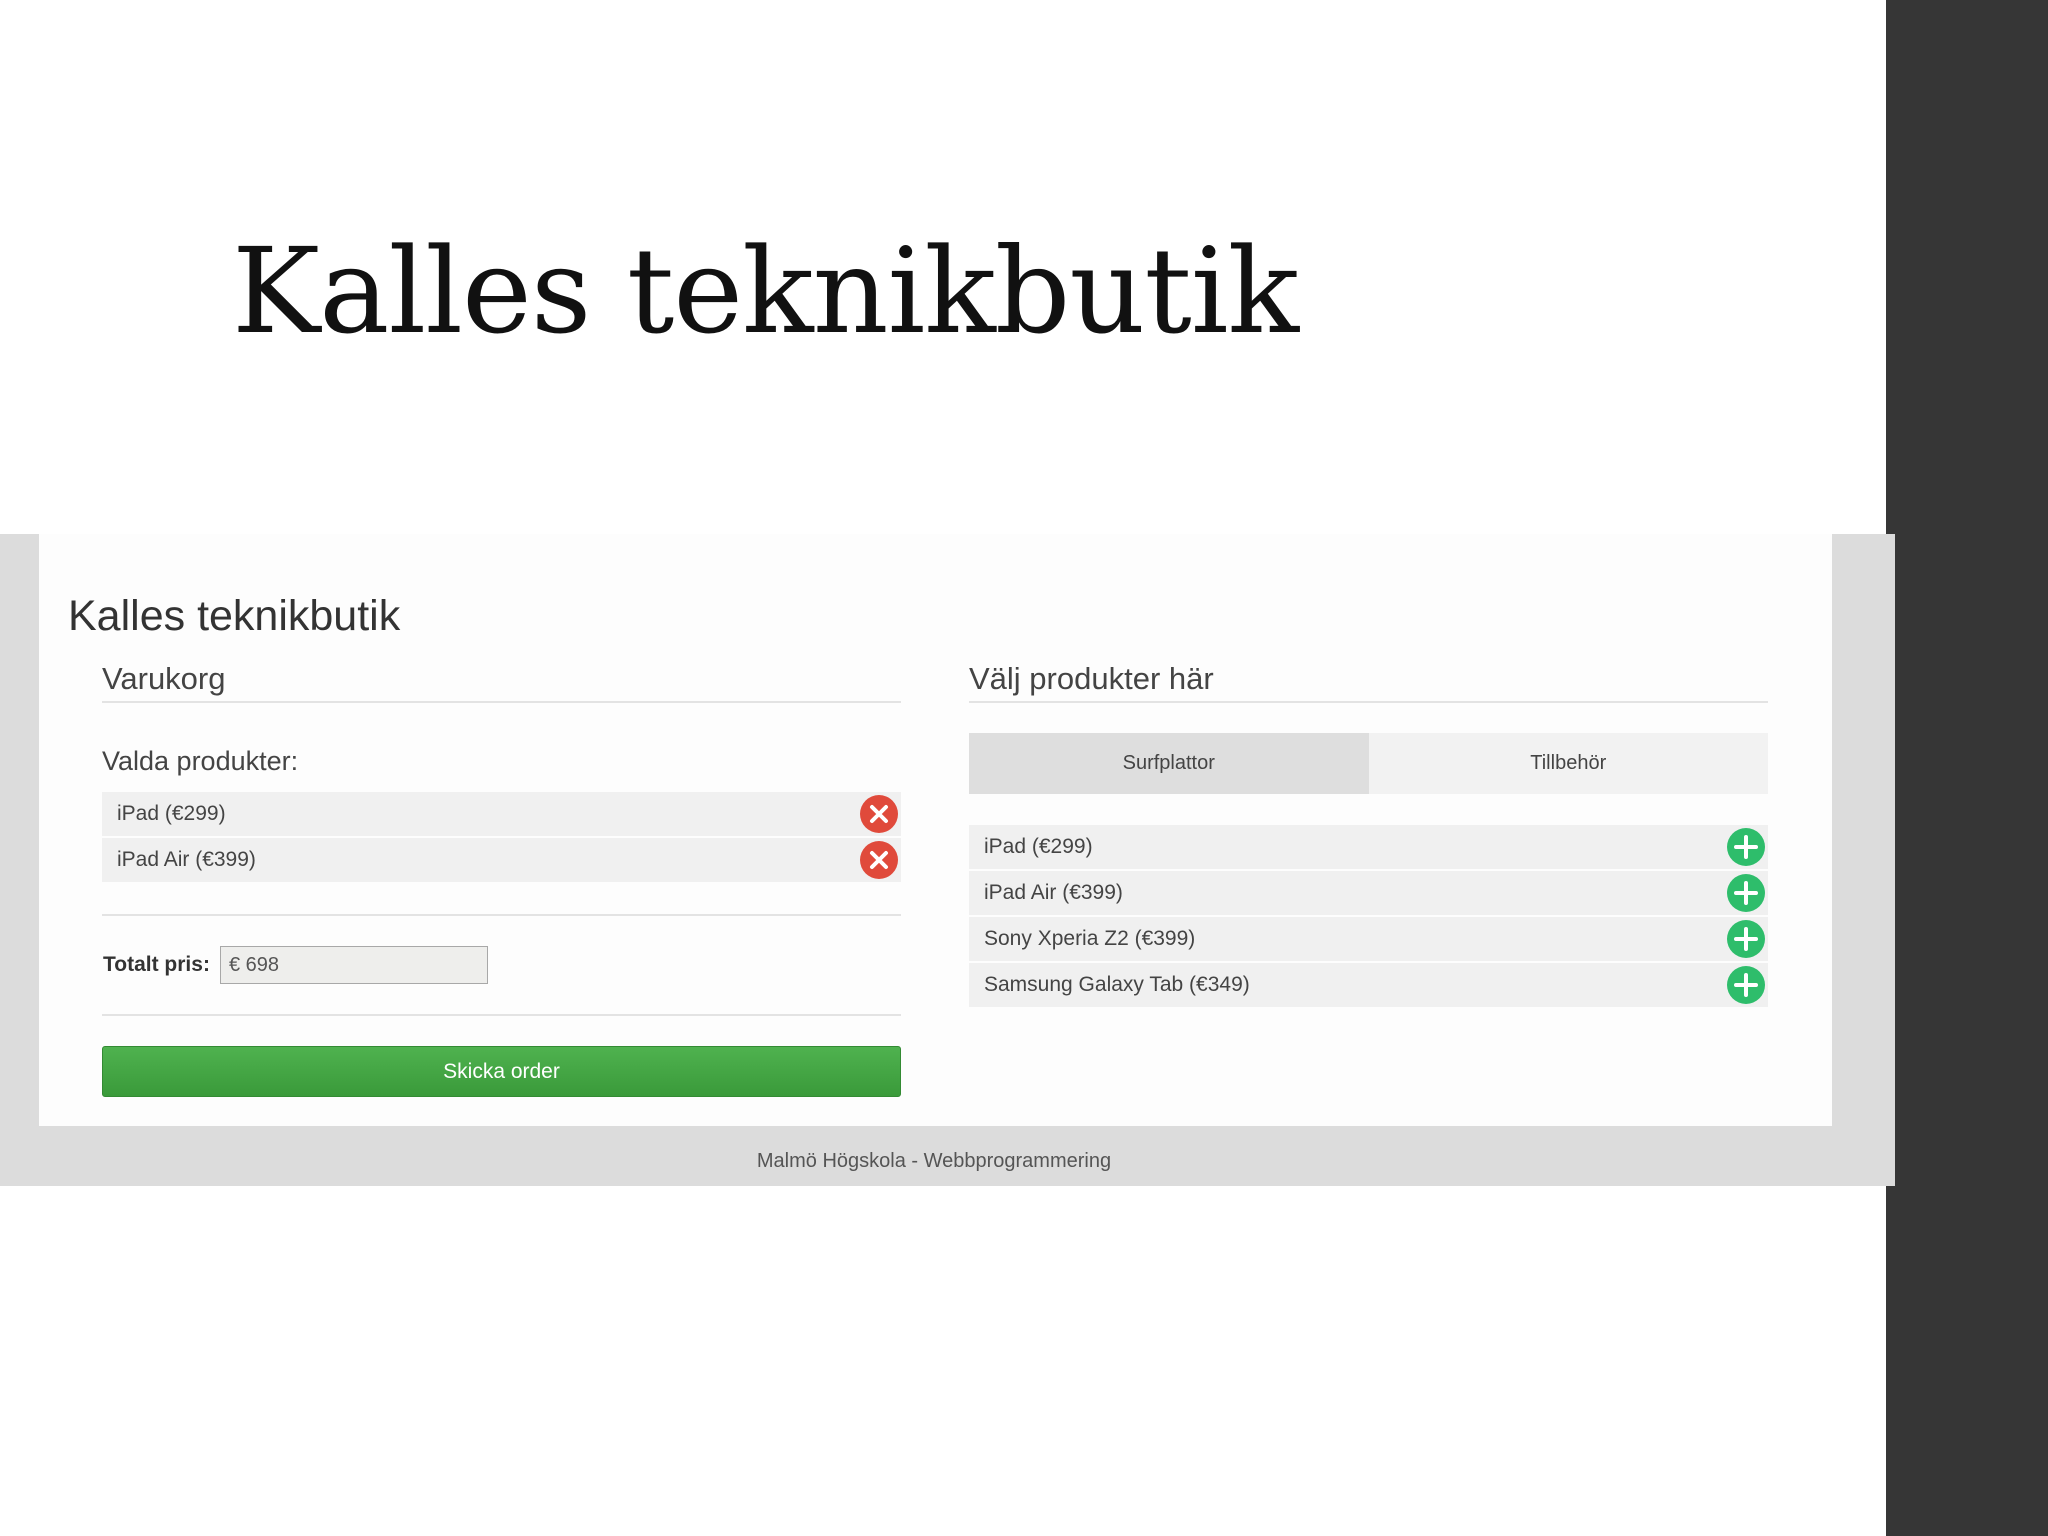 The height and width of the screenshot is (1536, 2048). Describe the element at coordinates (1368, 939) in the screenshot. I see `product-item: Sony Xperia Z2 (€399)` at that location.